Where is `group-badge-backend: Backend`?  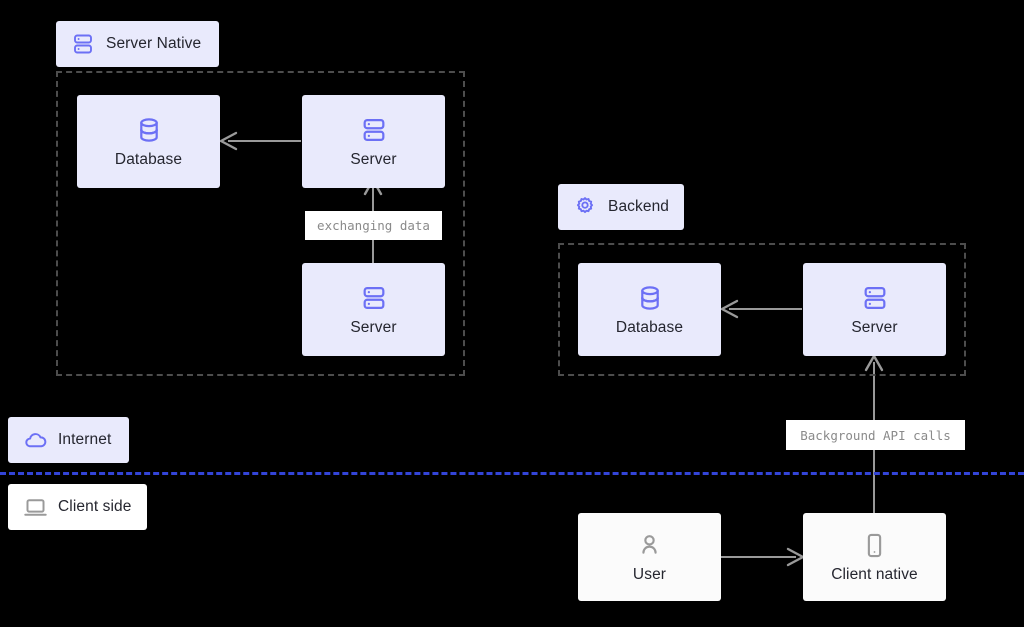 group-badge-backend: Backend is located at coordinates (621, 207).